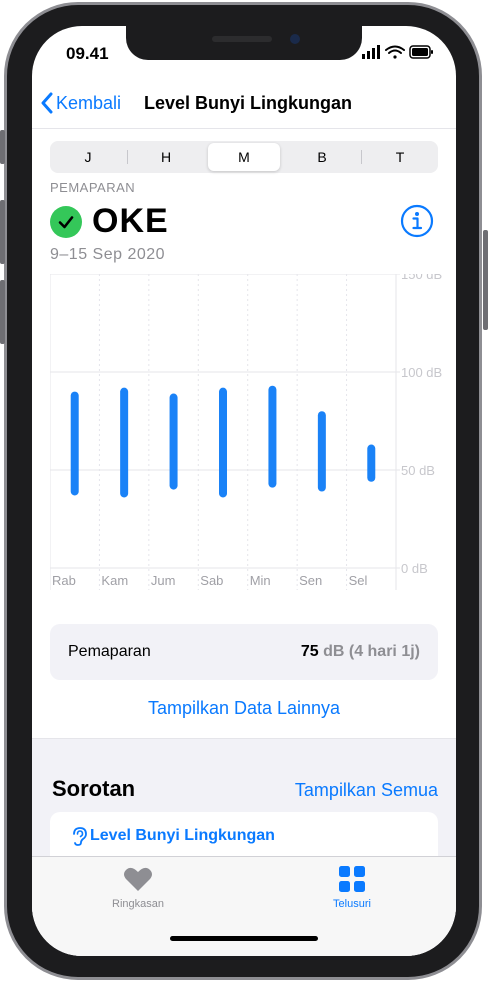 The height and width of the screenshot is (984, 489). I want to click on checkmark-icon, so click(66, 221).